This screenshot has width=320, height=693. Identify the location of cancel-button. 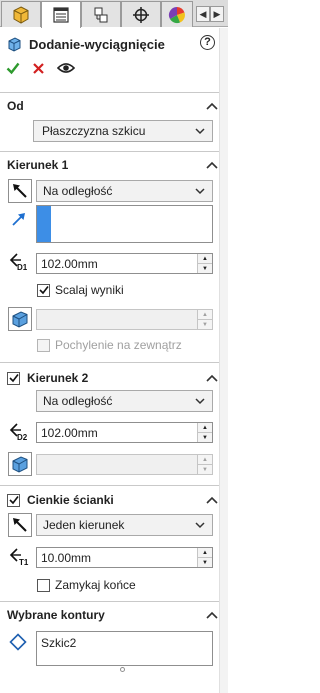
(38, 68).